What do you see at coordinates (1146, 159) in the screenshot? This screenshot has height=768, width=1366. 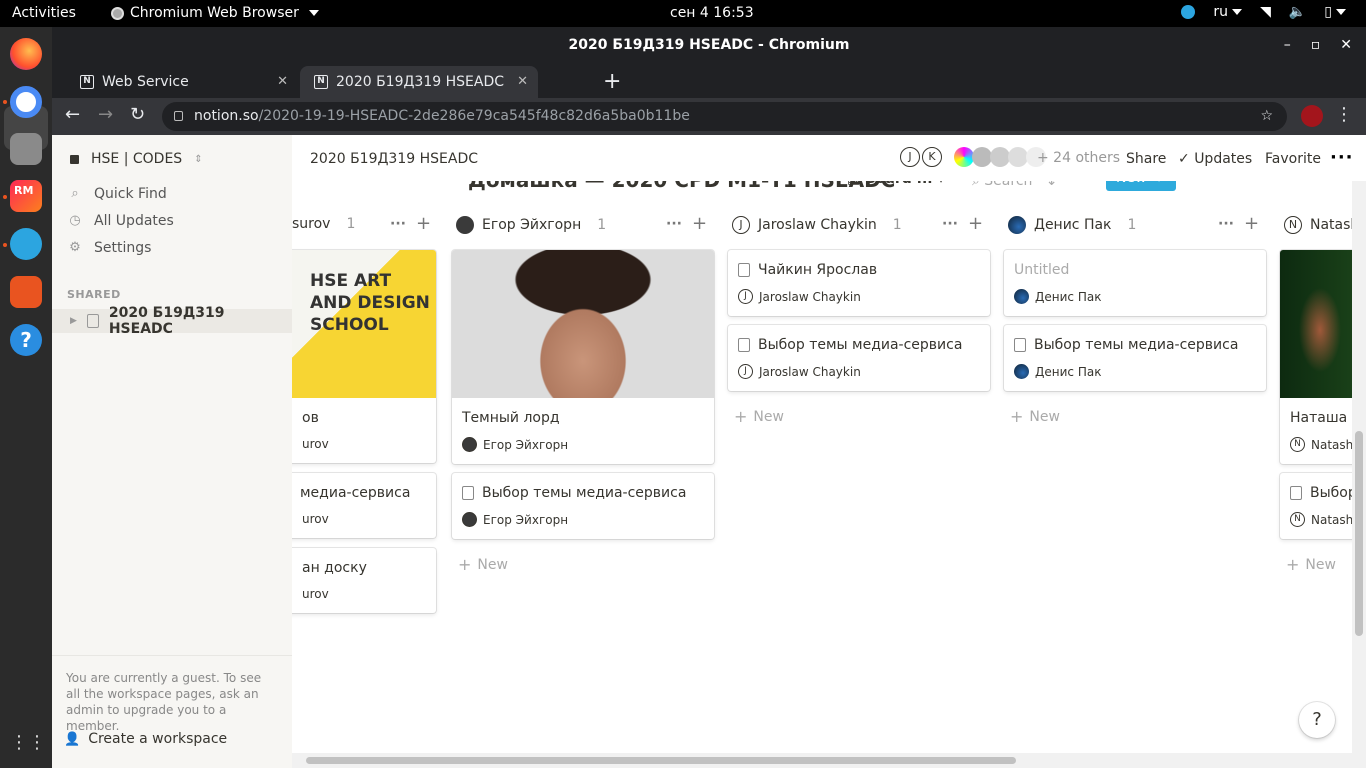 I see `share-button: Share` at bounding box center [1146, 159].